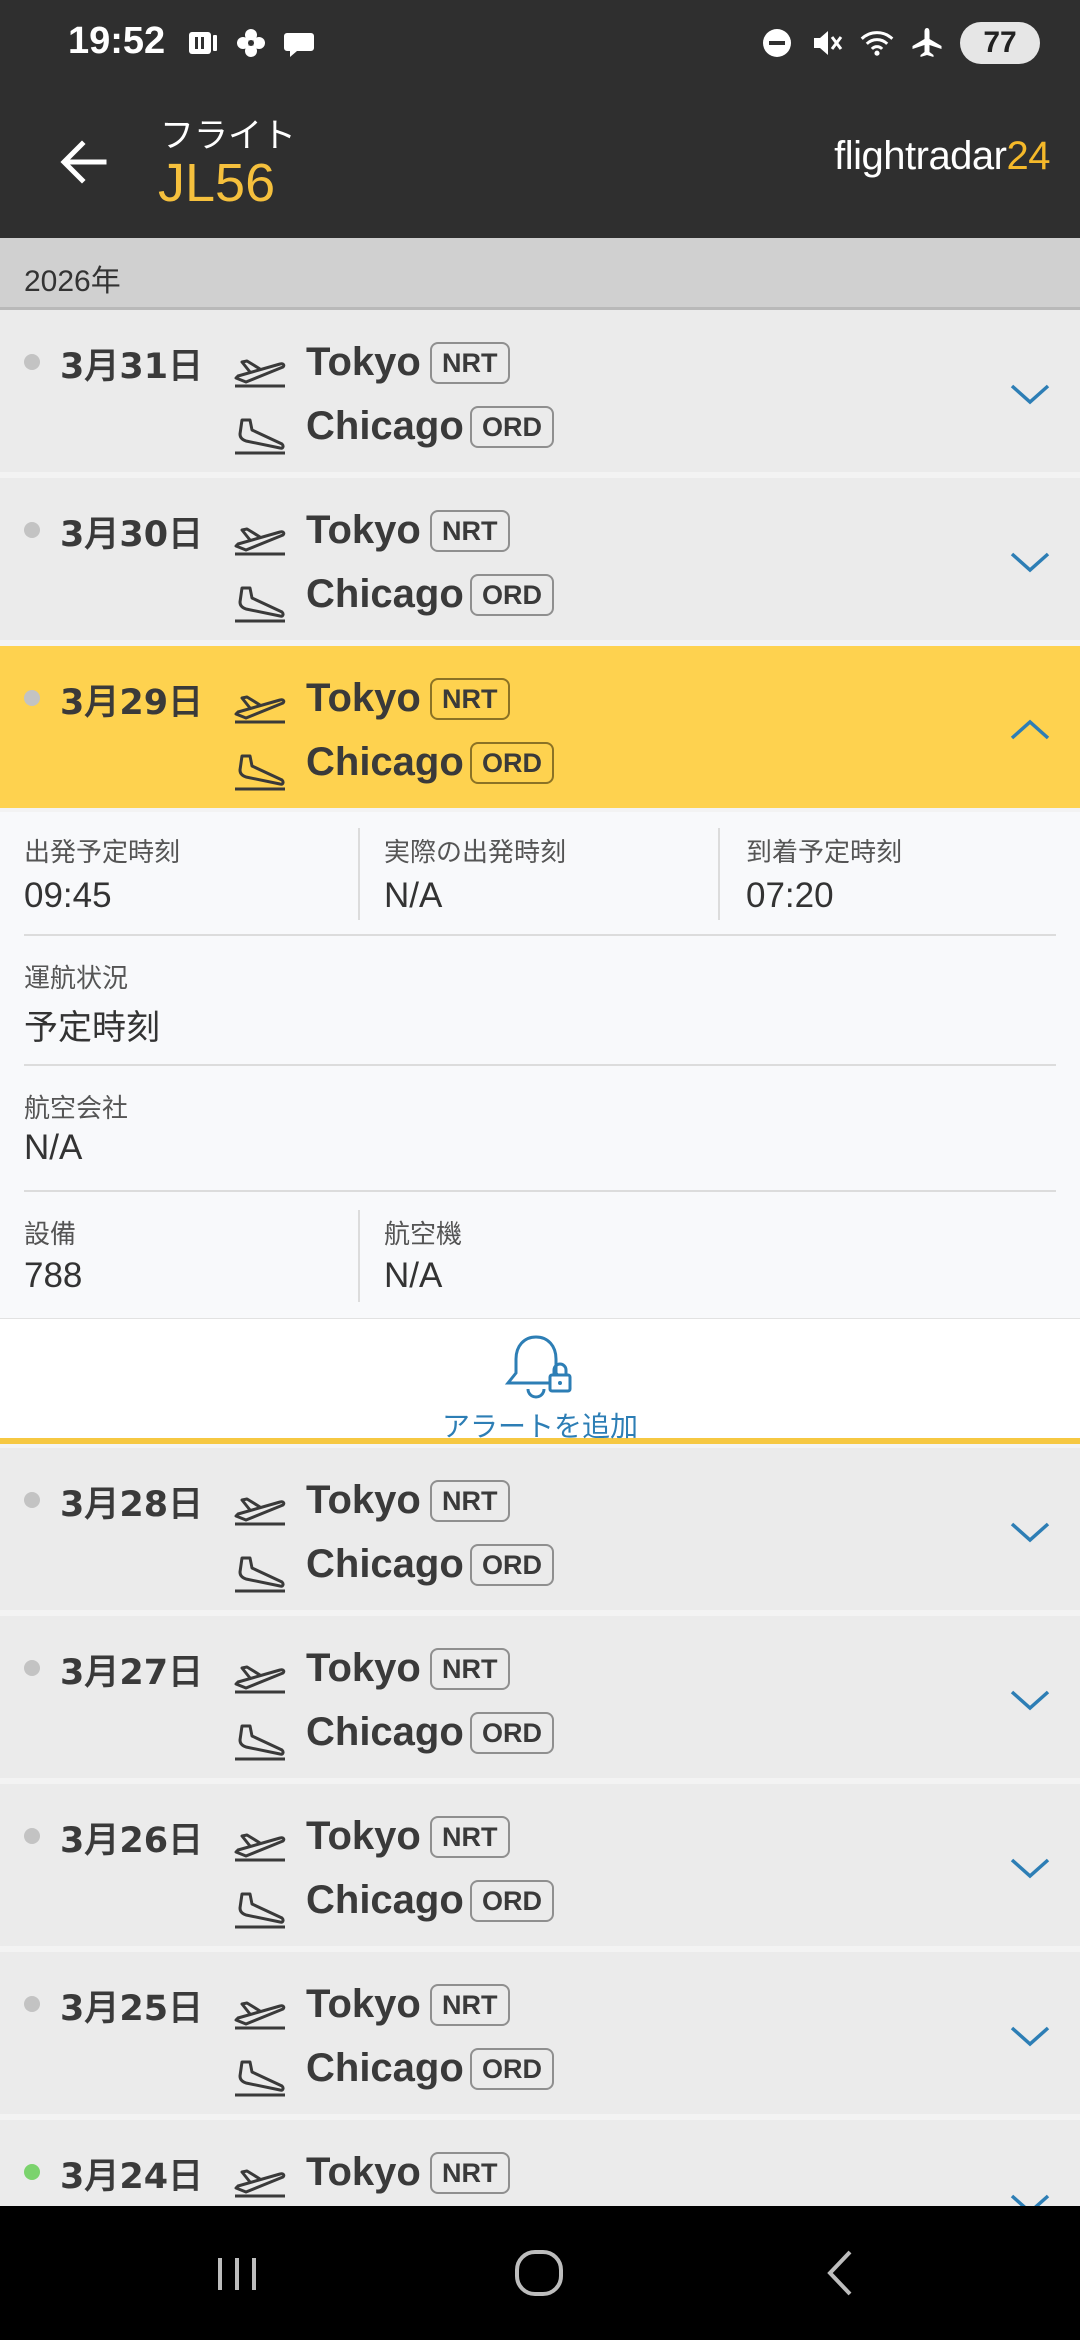 Image resolution: width=1080 pixels, height=2340 pixels. I want to click on back-nav-button, so click(841, 2273).